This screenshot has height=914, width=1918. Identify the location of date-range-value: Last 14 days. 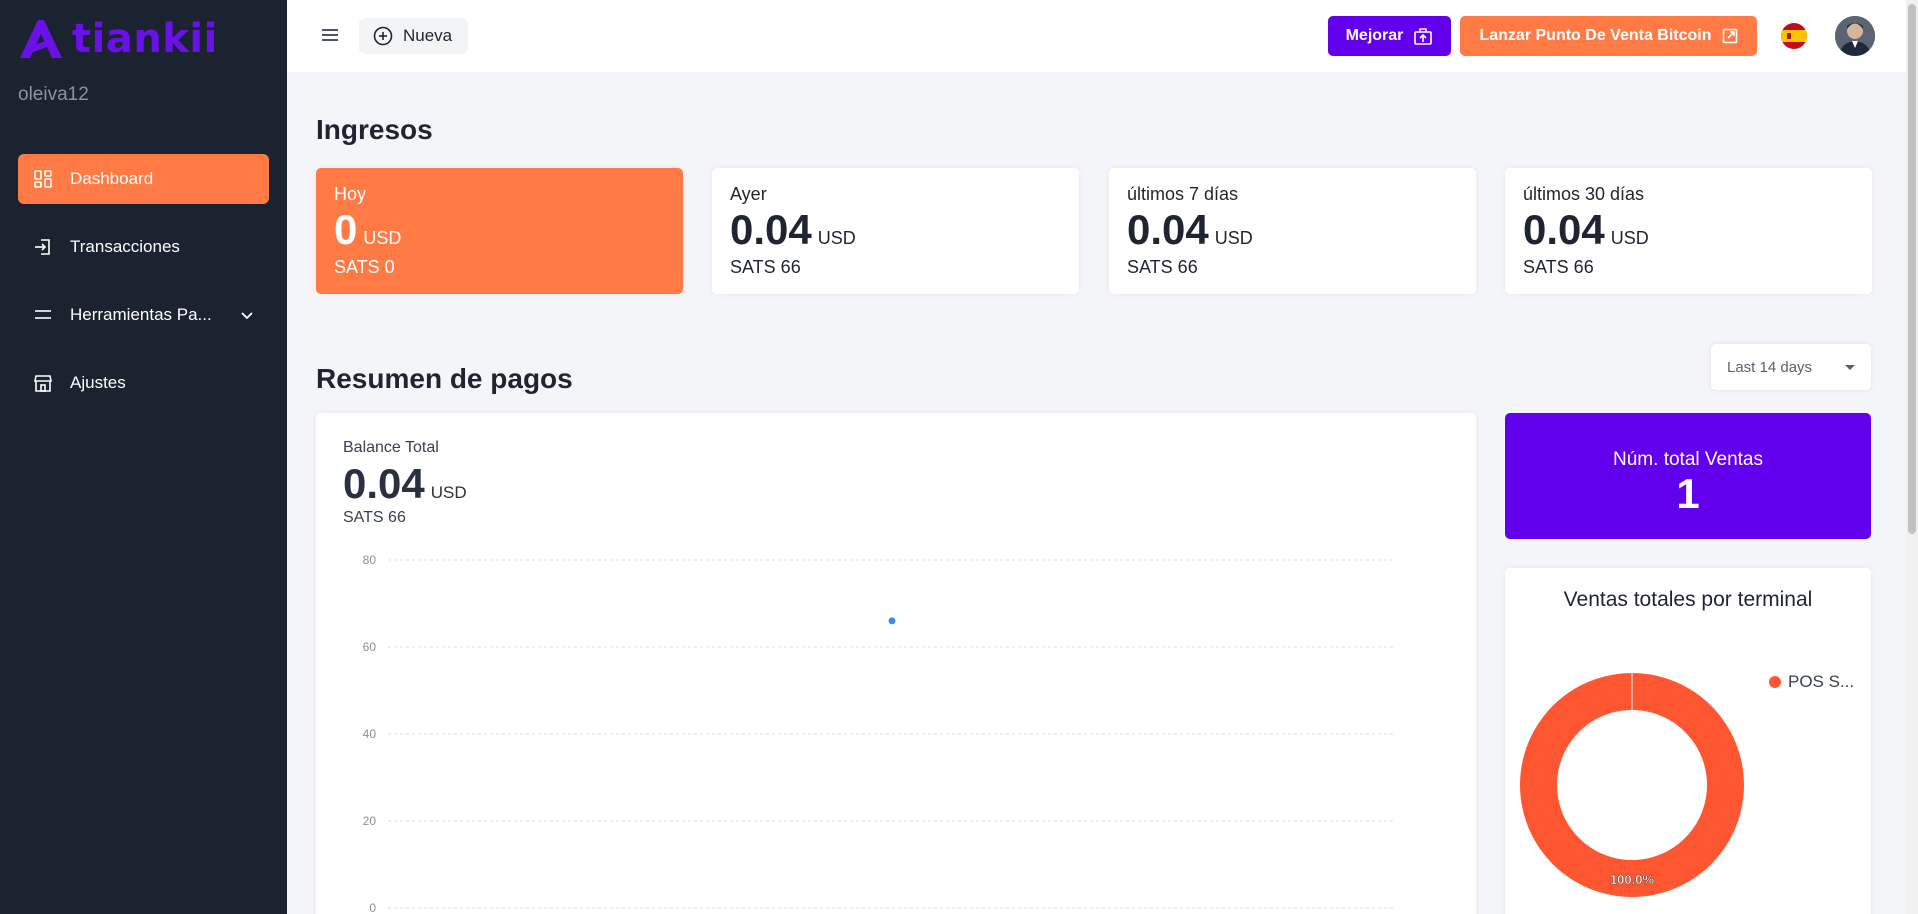
(1770, 367).